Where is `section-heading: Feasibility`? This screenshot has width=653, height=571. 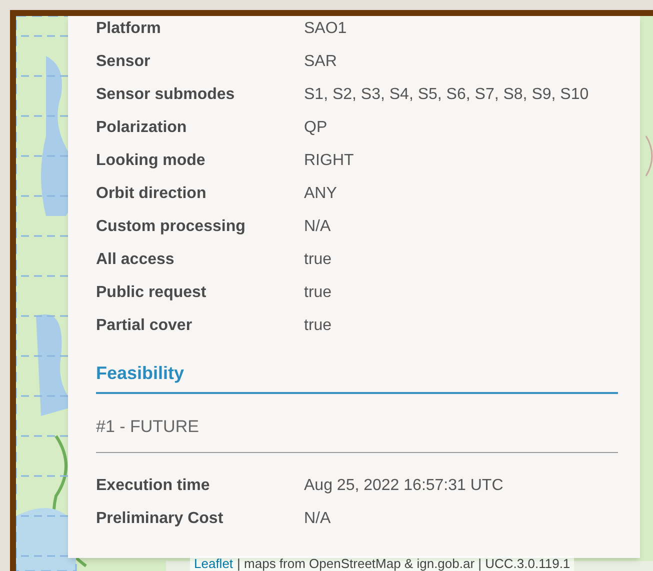
section-heading: Feasibility is located at coordinates (141, 373).